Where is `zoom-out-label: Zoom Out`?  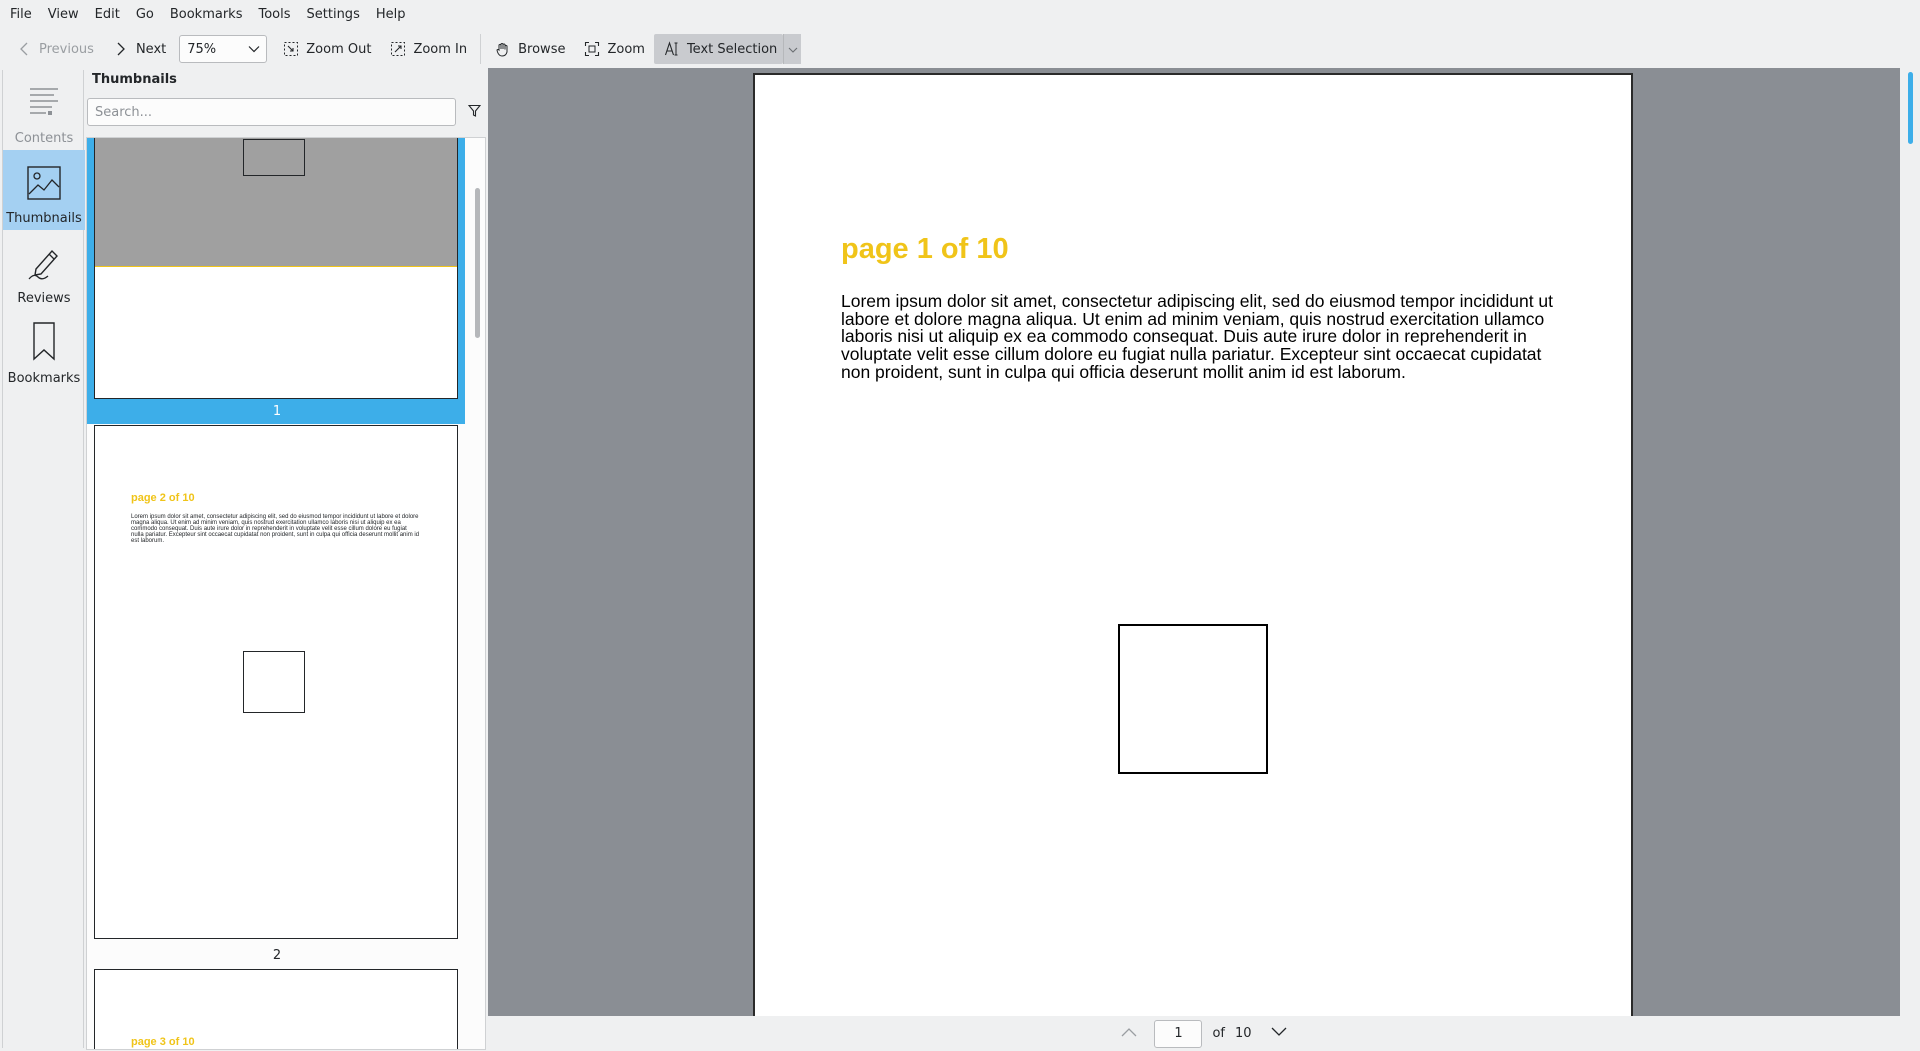 zoom-out-label: Zoom Out is located at coordinates (339, 49).